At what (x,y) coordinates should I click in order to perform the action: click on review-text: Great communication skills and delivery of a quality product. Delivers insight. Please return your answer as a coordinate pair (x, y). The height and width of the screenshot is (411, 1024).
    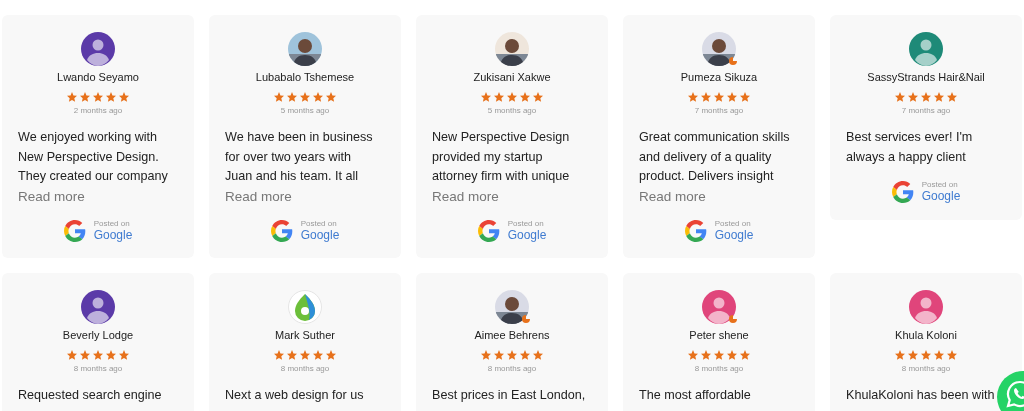
    Looking at the image, I should click on (715, 157).